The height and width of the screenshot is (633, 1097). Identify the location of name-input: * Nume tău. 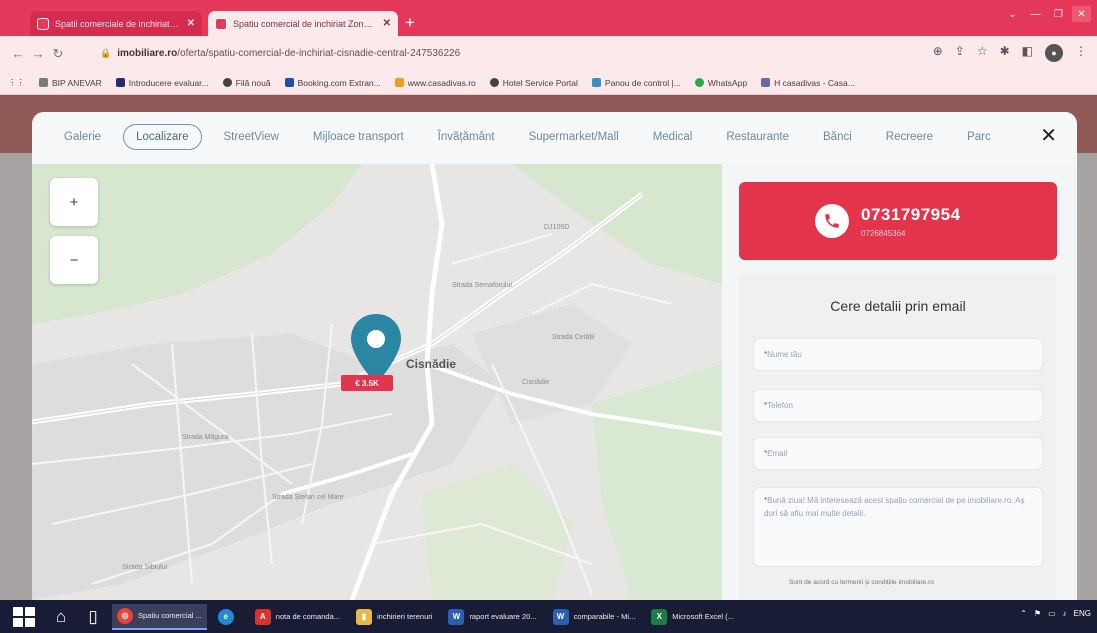
(898, 354).